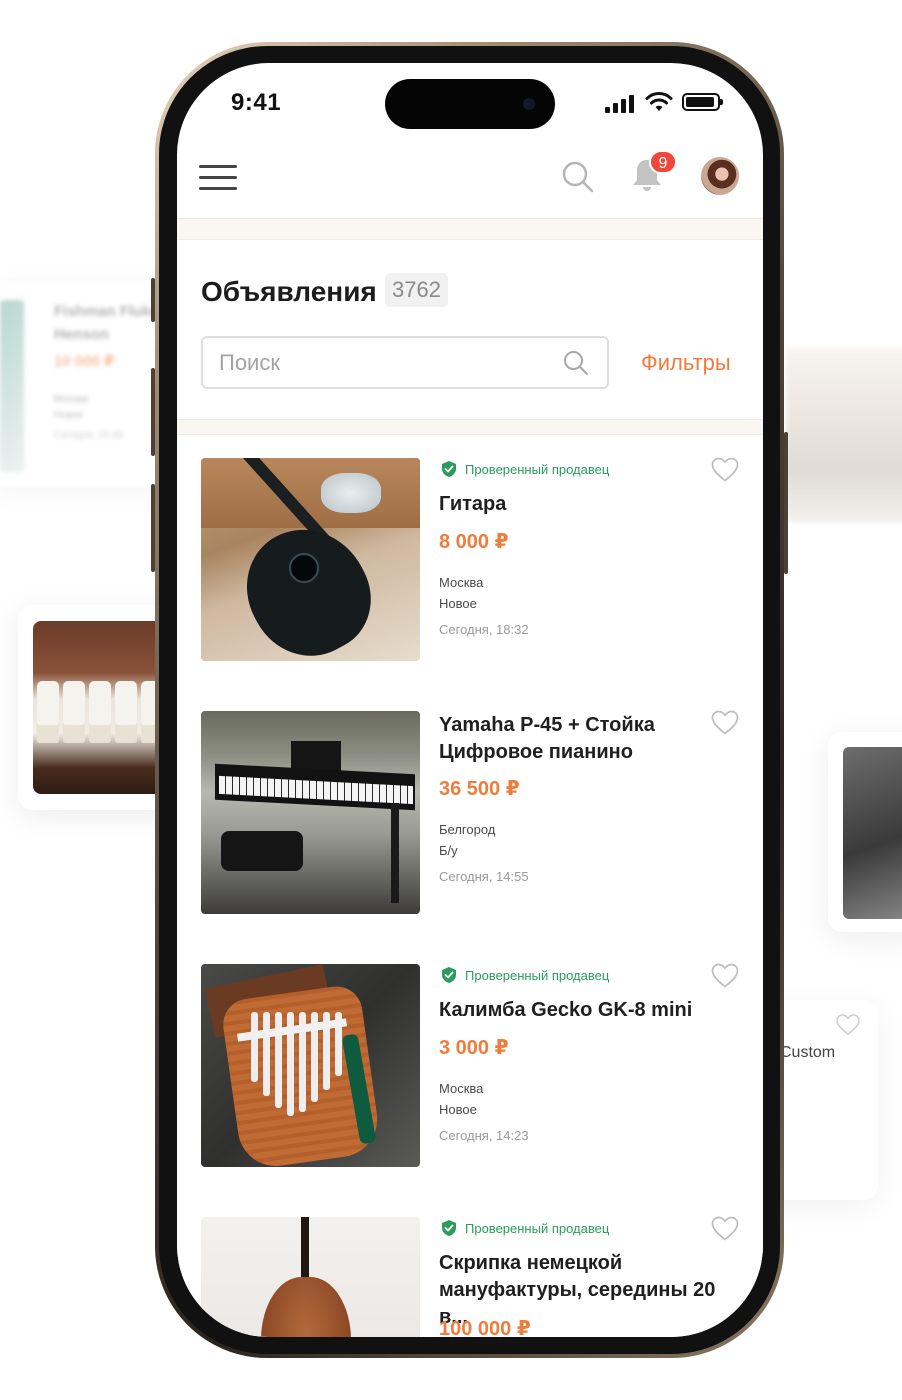 The height and width of the screenshot is (1400, 902). What do you see at coordinates (474, 1048) in the screenshot?
I see `listing-price: 3 000 ₽` at bounding box center [474, 1048].